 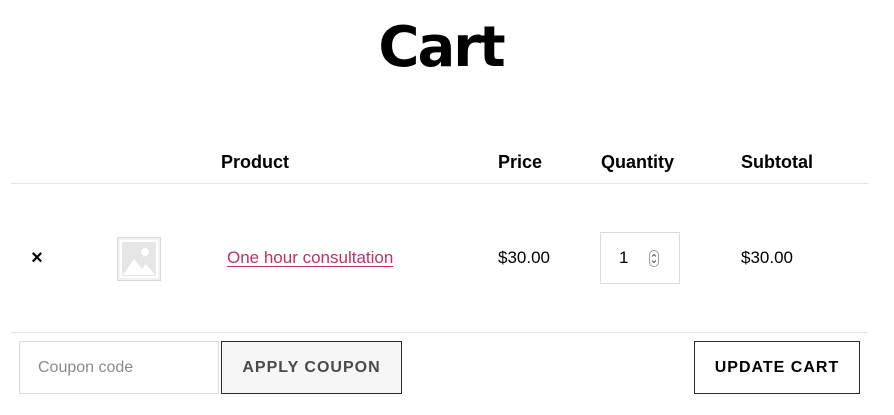 I want to click on quantity-stepper: 1, so click(x=640, y=258).